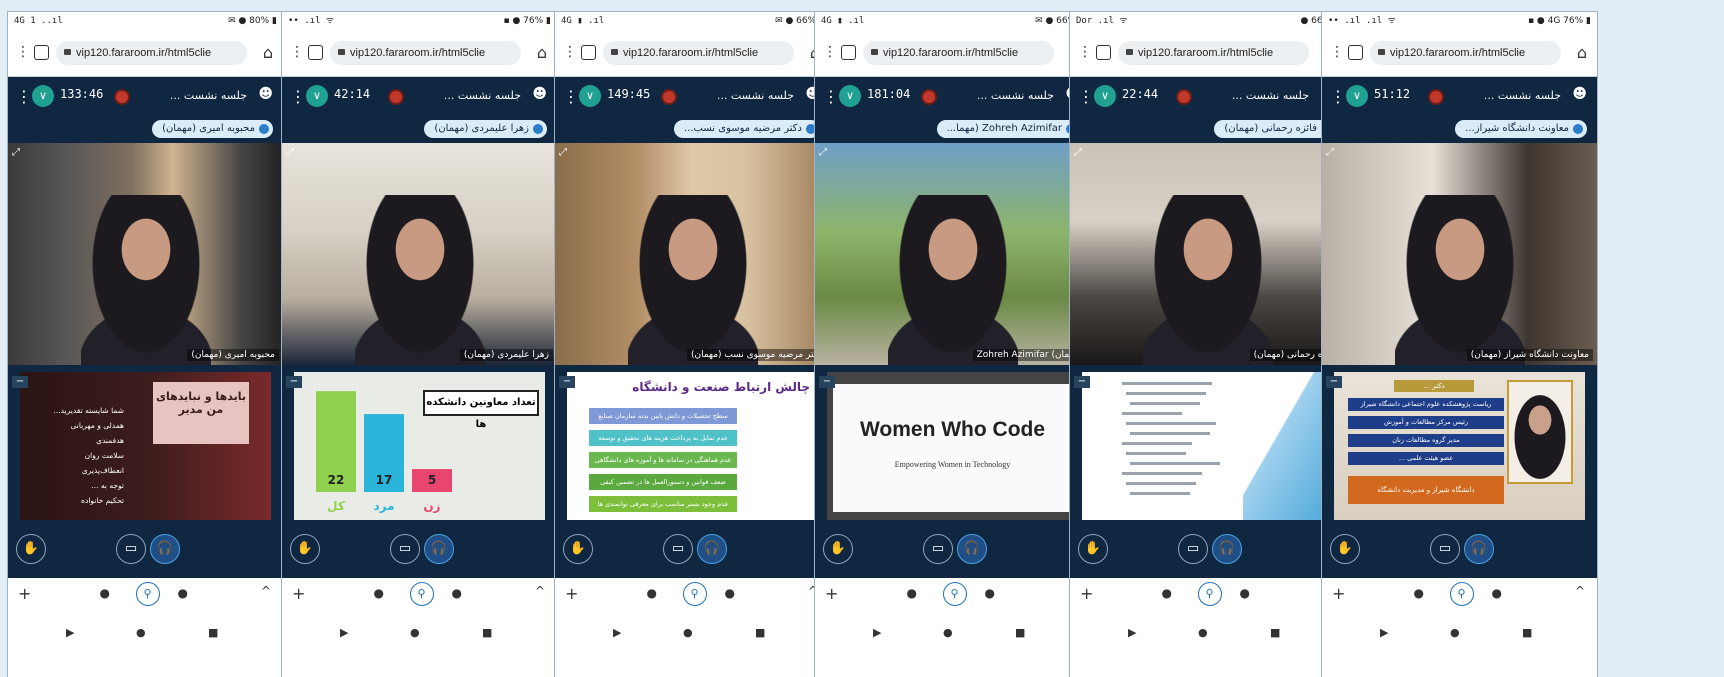  Describe the element at coordinates (1207, 254) in the screenshot. I see `webcam-video: ⤢ فائزه رحمانی (مهمان)` at that location.